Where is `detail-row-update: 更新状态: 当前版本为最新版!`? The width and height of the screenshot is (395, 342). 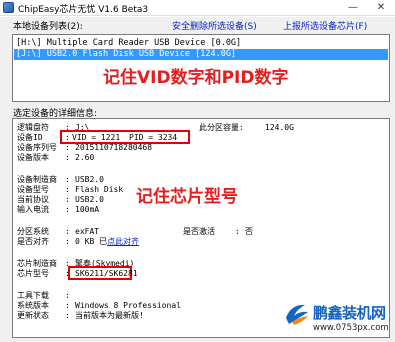
detail-row-update: 更新状态: 当前版本为最新版! is located at coordinates (80, 315).